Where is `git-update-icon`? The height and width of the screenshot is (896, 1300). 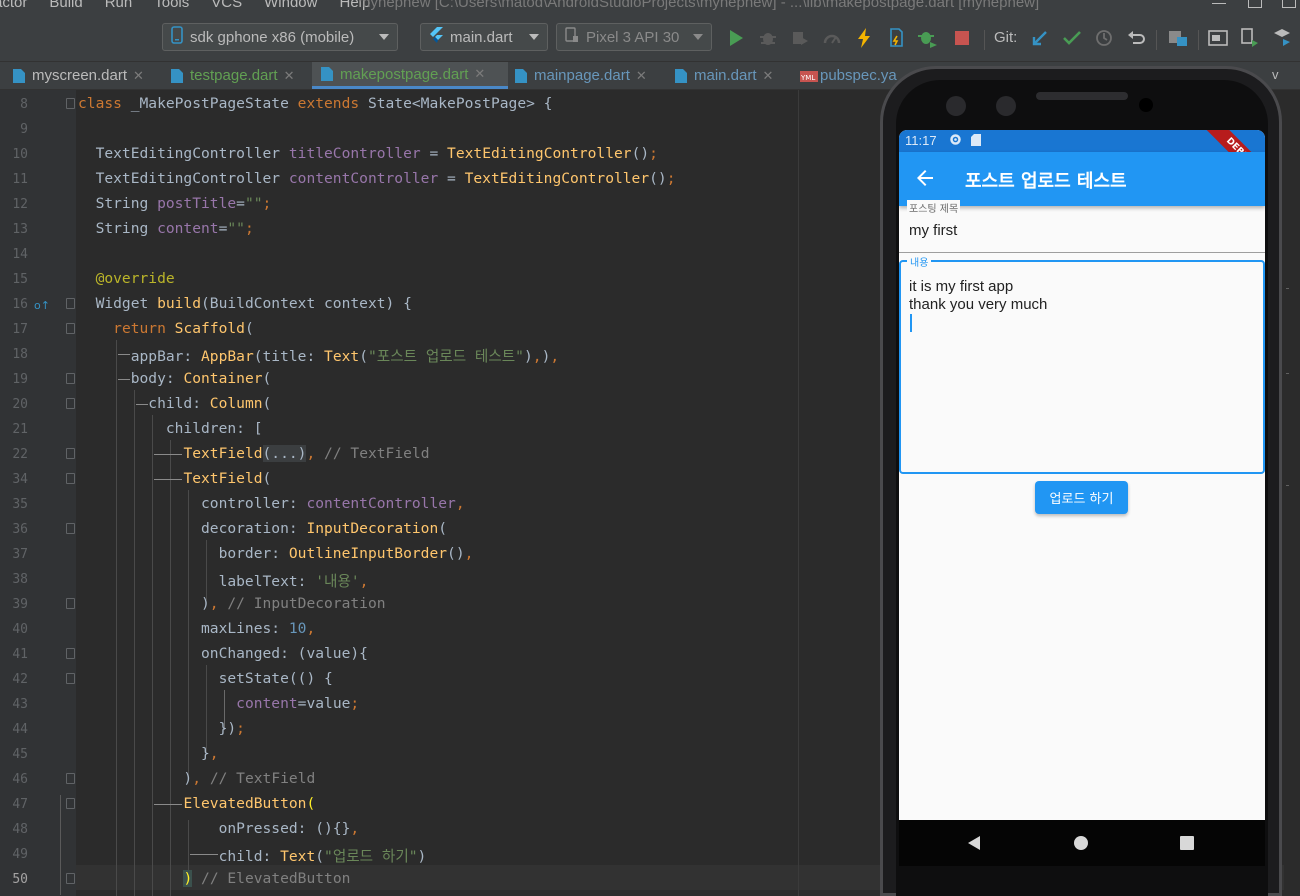
git-update-icon is located at coordinates (1040, 38).